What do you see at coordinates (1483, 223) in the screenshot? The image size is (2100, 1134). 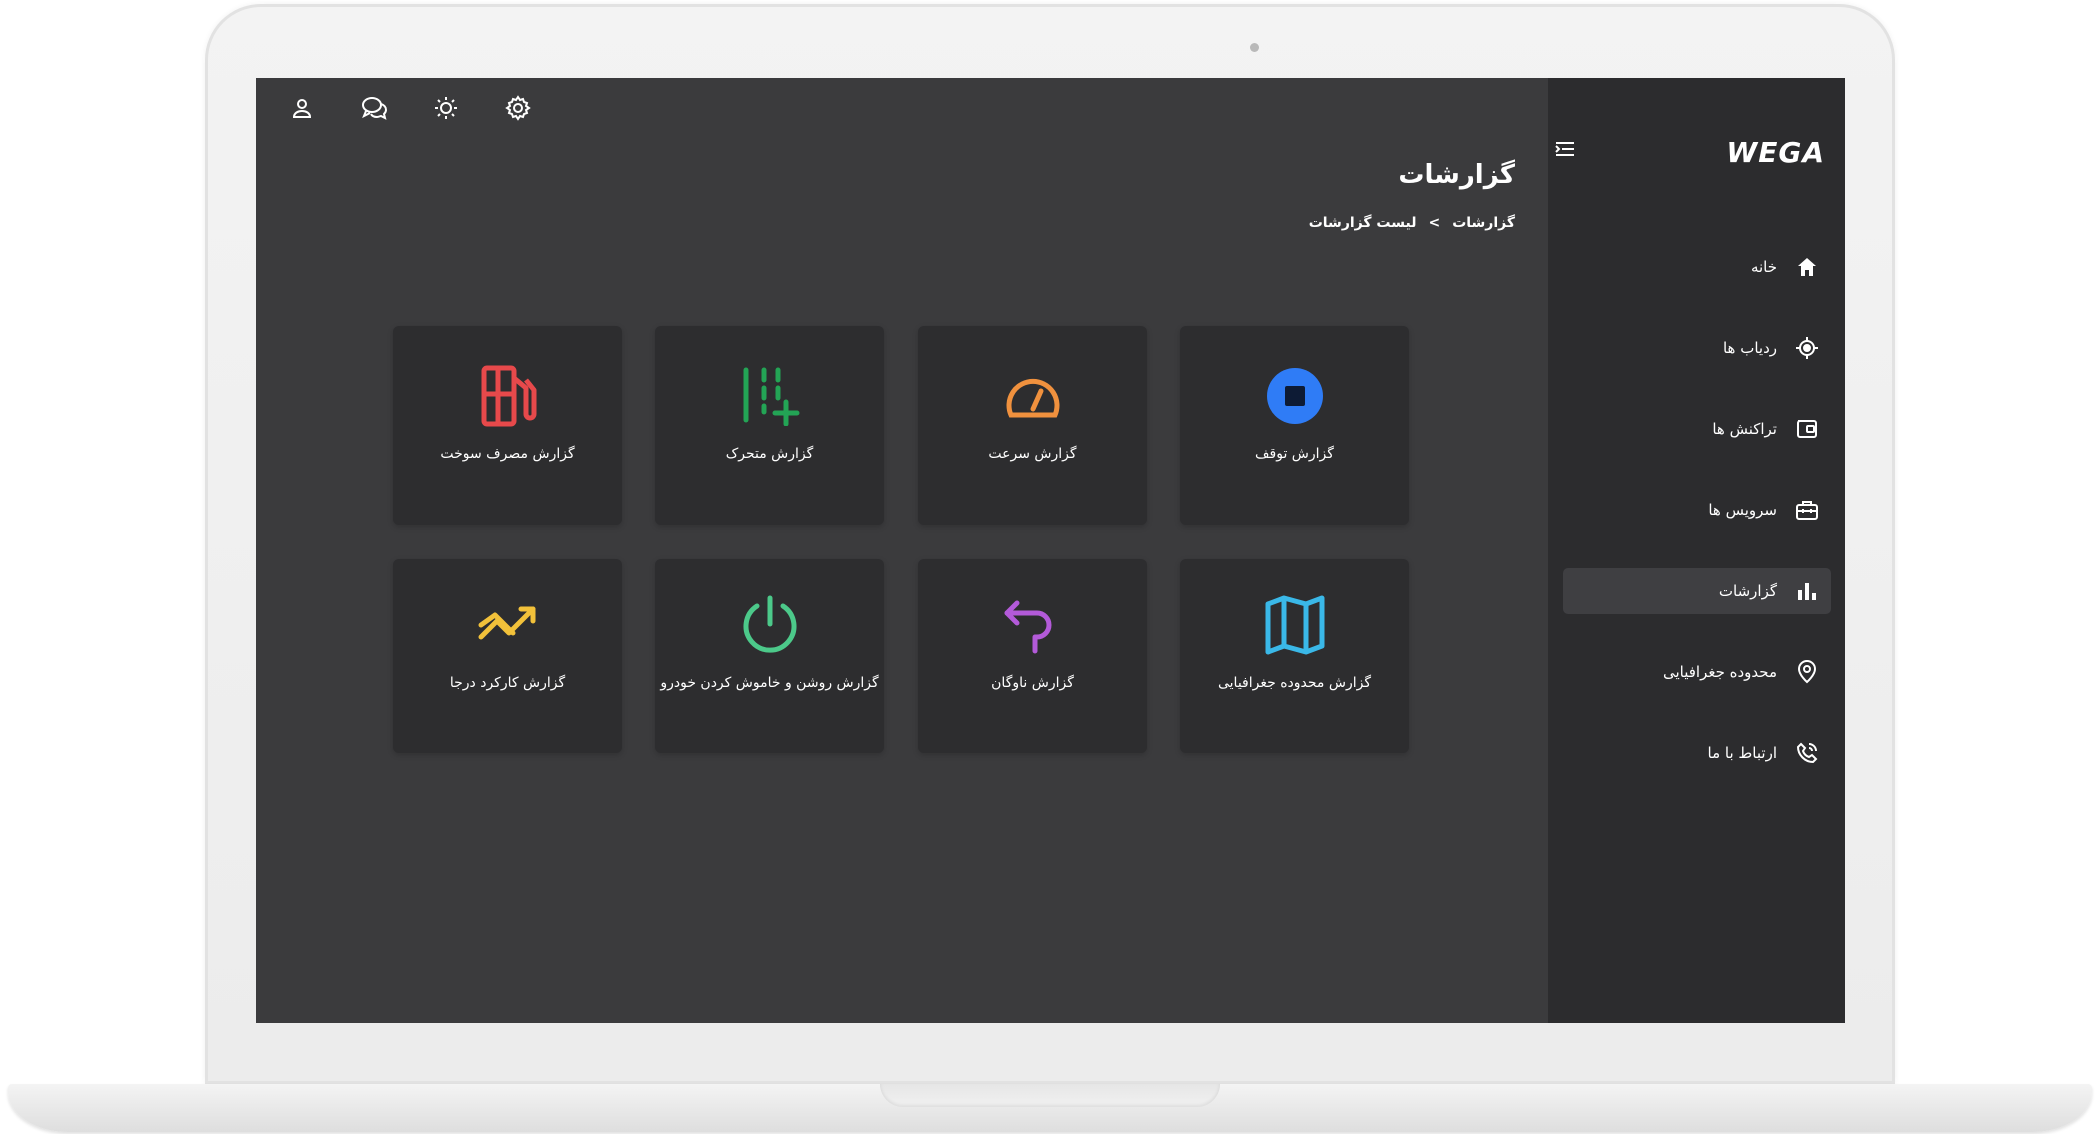 I see `breadcrumb-item-reports: گزارشات` at bounding box center [1483, 223].